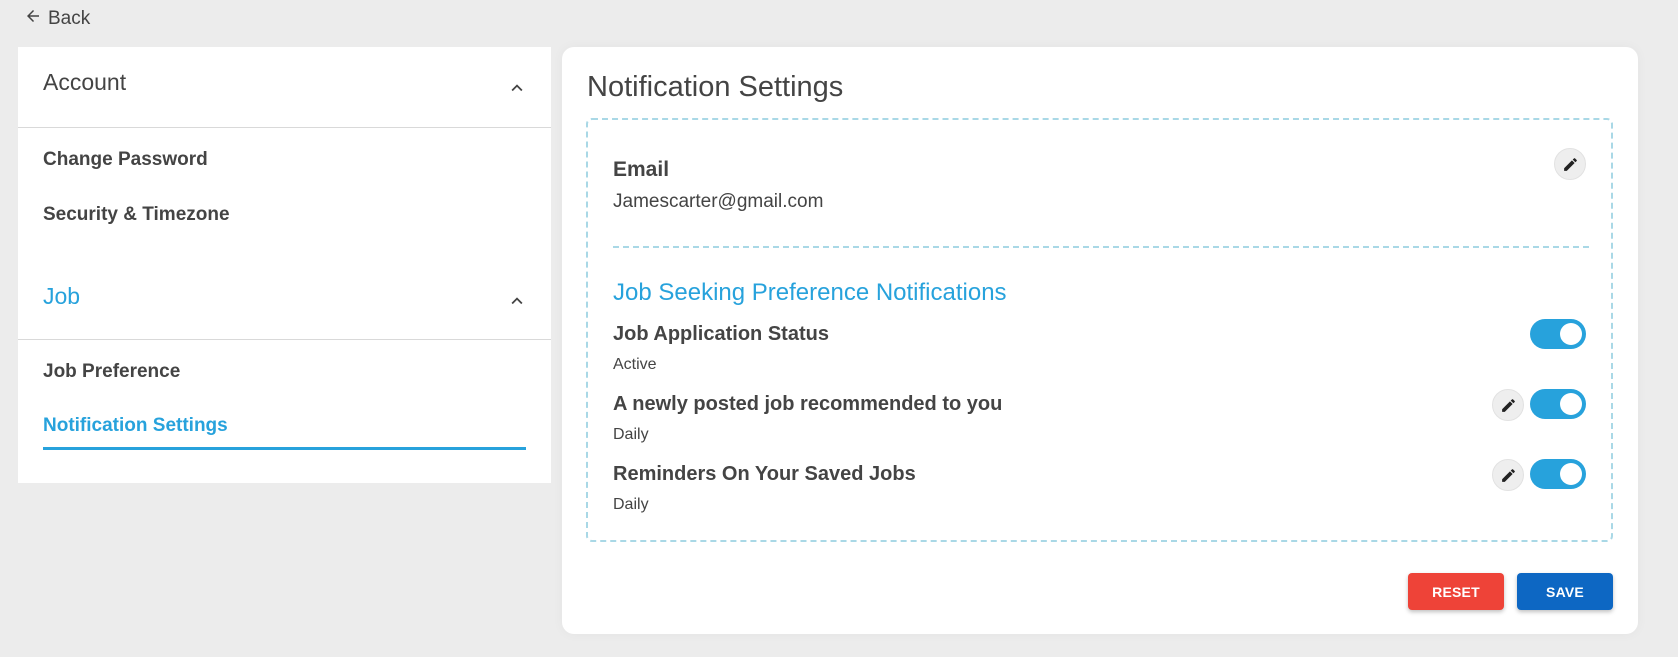 The height and width of the screenshot is (657, 1678). Describe the element at coordinates (85, 82) in the screenshot. I see `sidebar-section-title: Account` at that location.